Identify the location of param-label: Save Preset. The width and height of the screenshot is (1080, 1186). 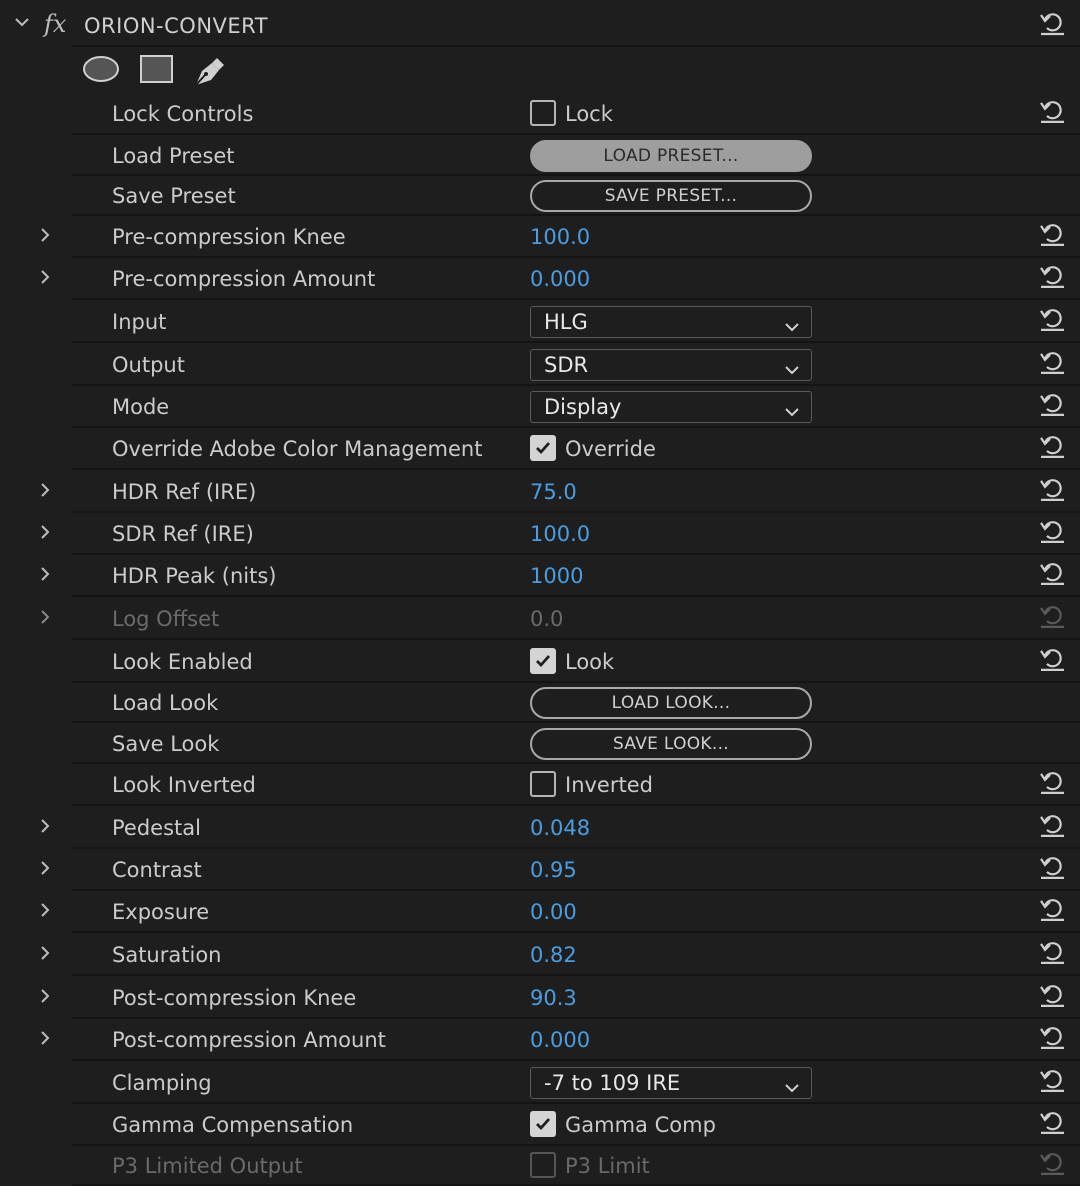
(174, 196).